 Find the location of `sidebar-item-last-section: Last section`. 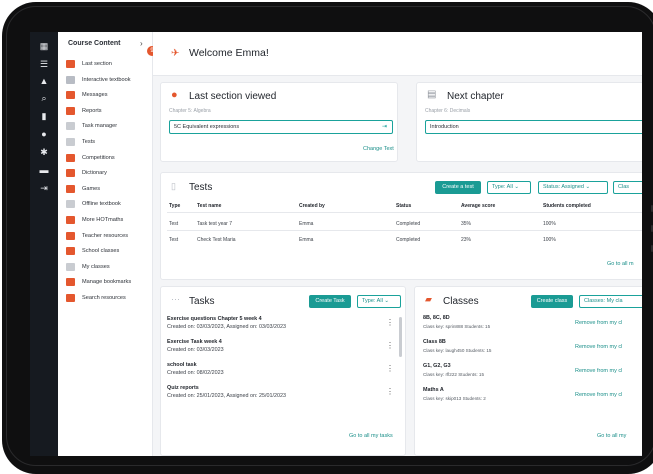

sidebar-item-last-section: Last section is located at coordinates (109, 64).